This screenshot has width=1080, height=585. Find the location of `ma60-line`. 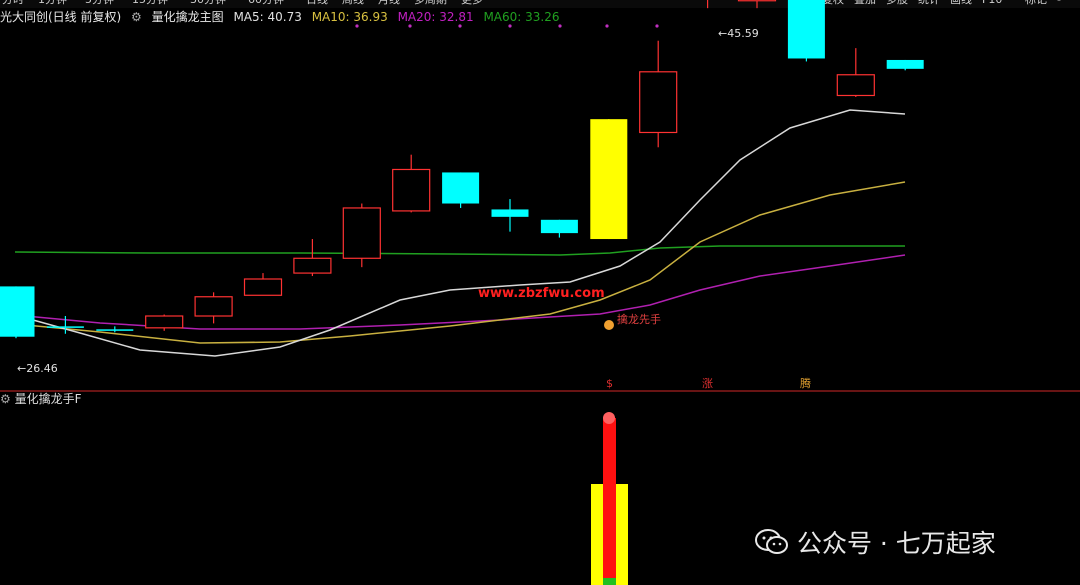

ma60-line is located at coordinates (459, 250).